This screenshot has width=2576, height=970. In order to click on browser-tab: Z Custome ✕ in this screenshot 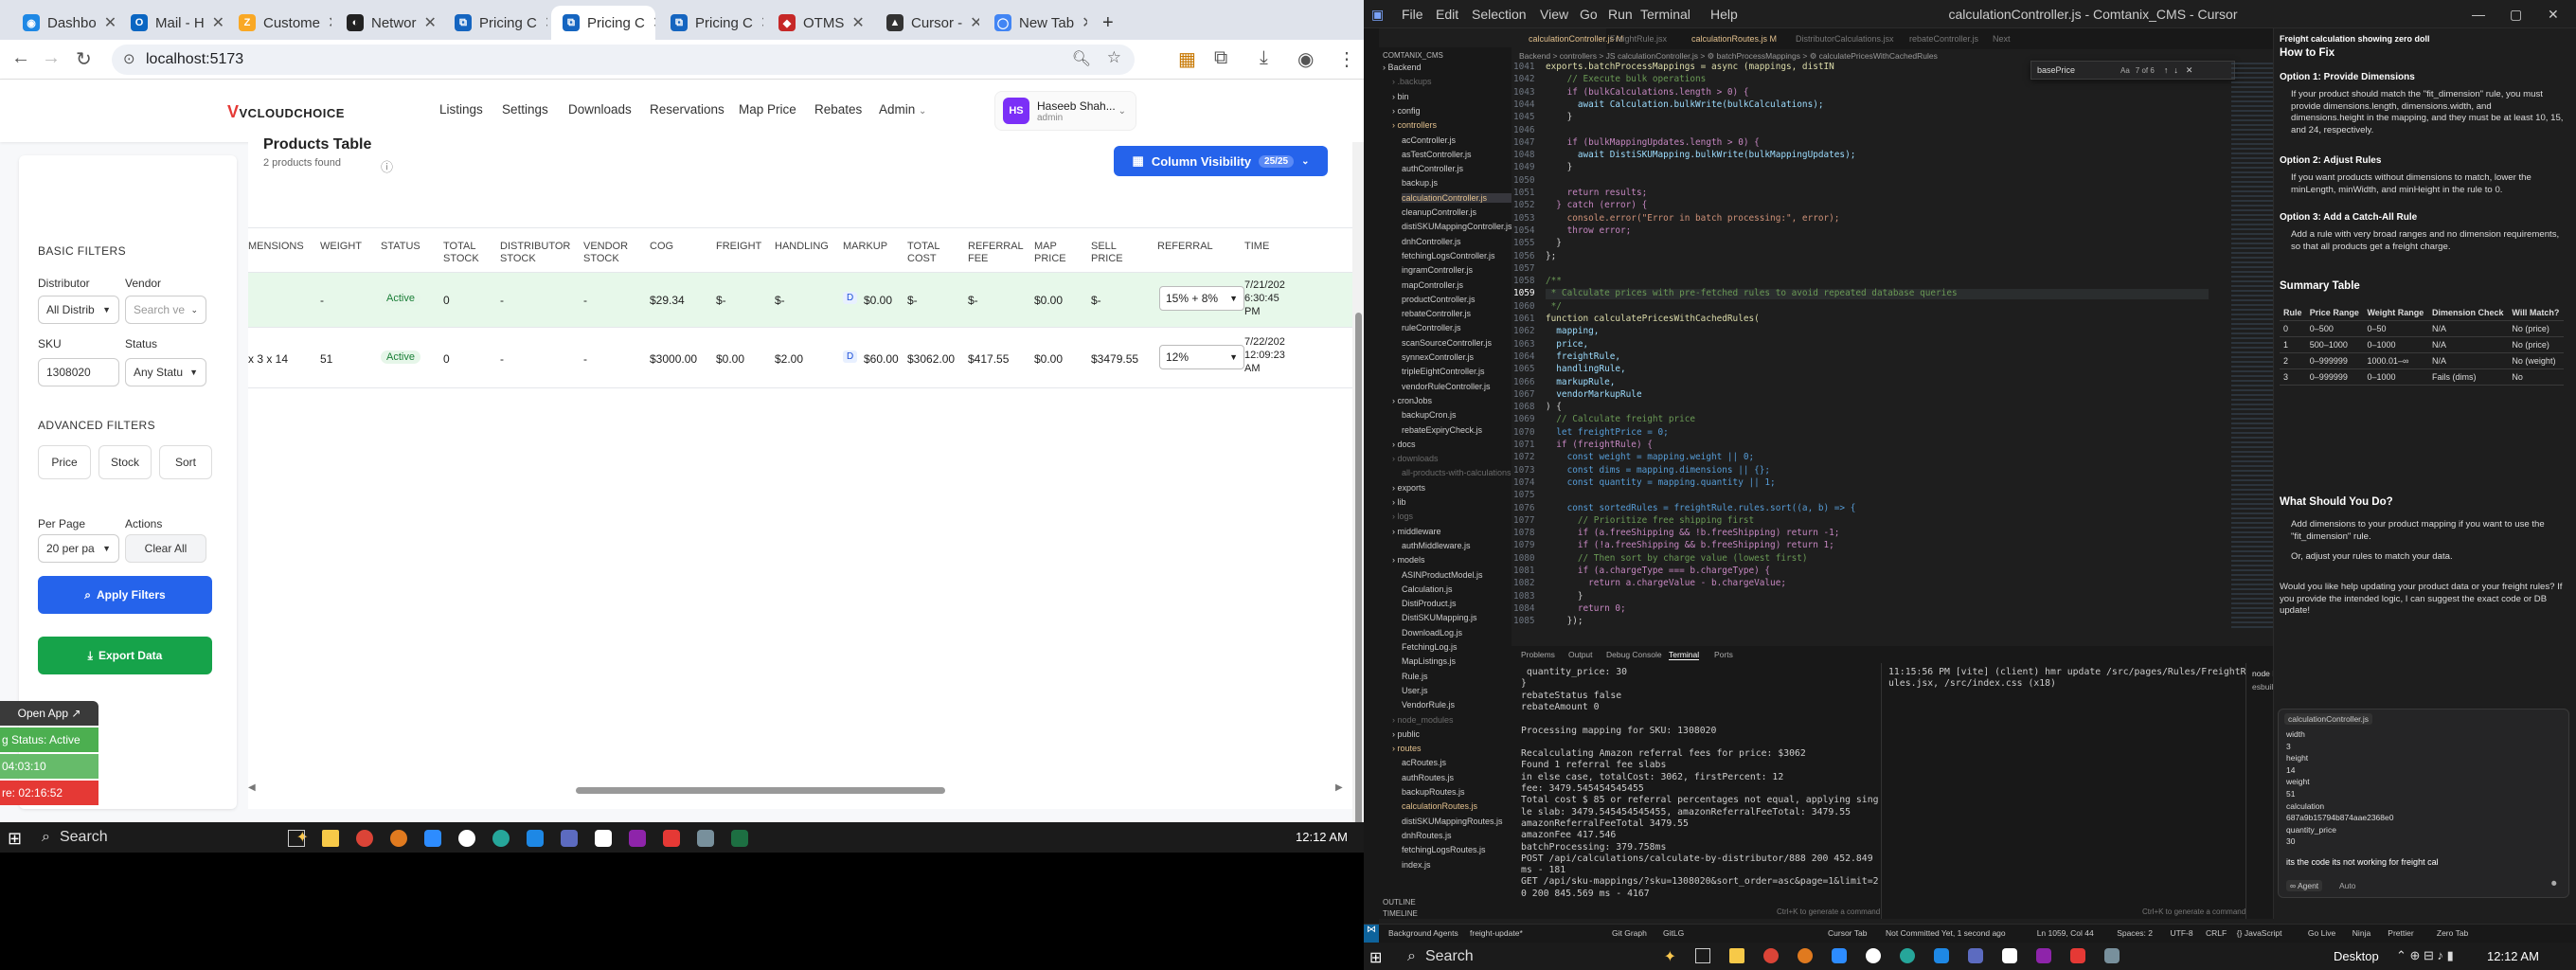, I will do `click(279, 23)`.